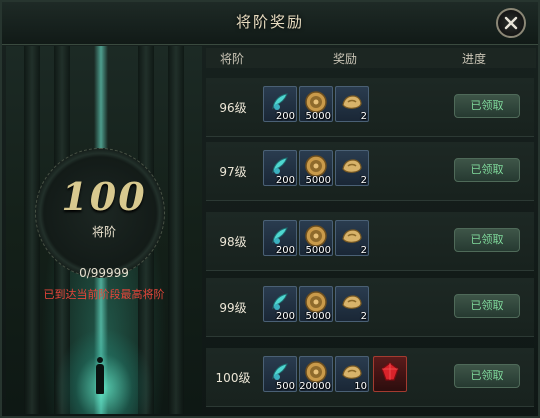  I want to click on reward-quantity: 500, so click(285, 386).